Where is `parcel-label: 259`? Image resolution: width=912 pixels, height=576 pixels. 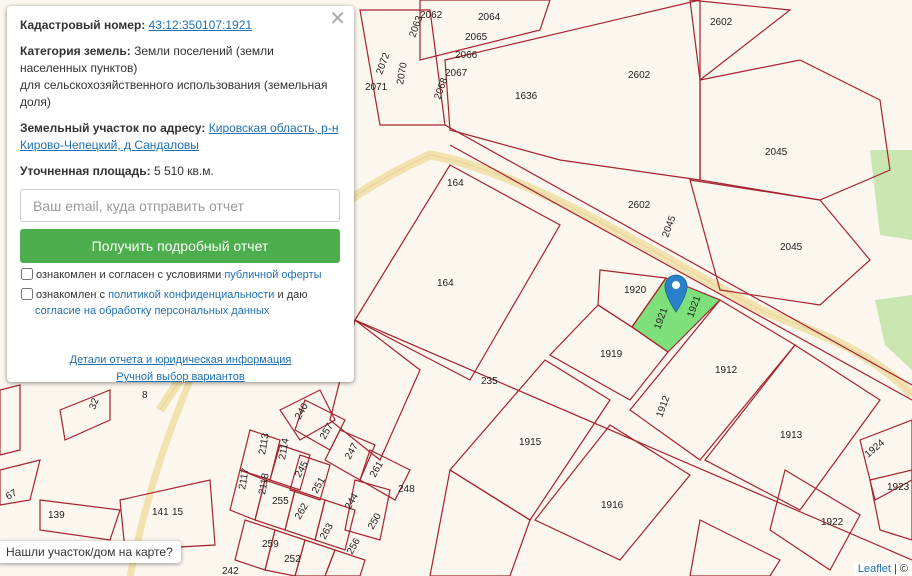 parcel-label: 259 is located at coordinates (270, 544).